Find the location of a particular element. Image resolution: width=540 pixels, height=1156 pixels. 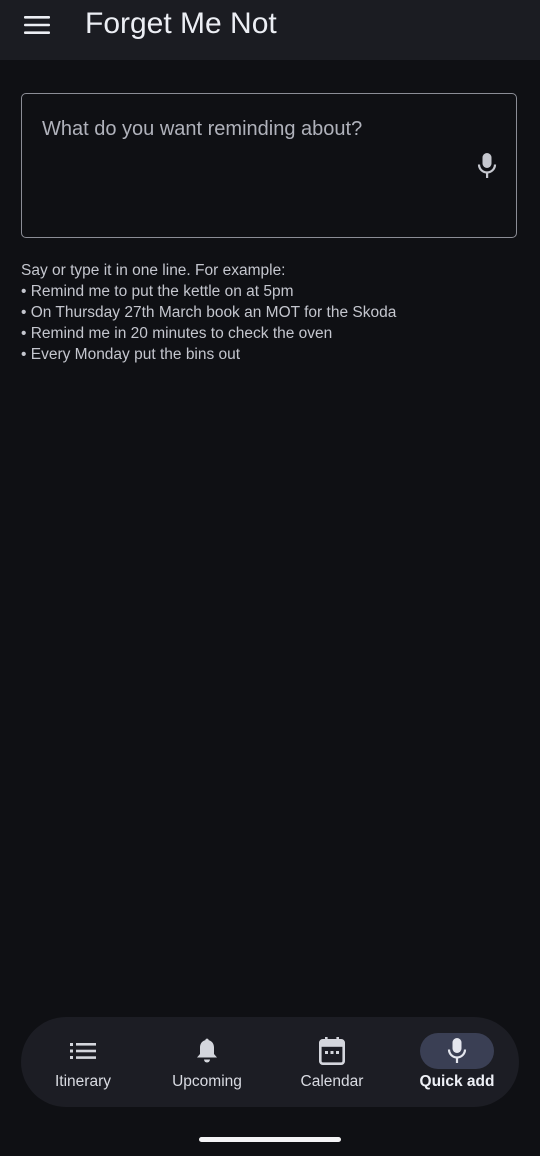

nav-icon-container-active is located at coordinates (457, 1051).